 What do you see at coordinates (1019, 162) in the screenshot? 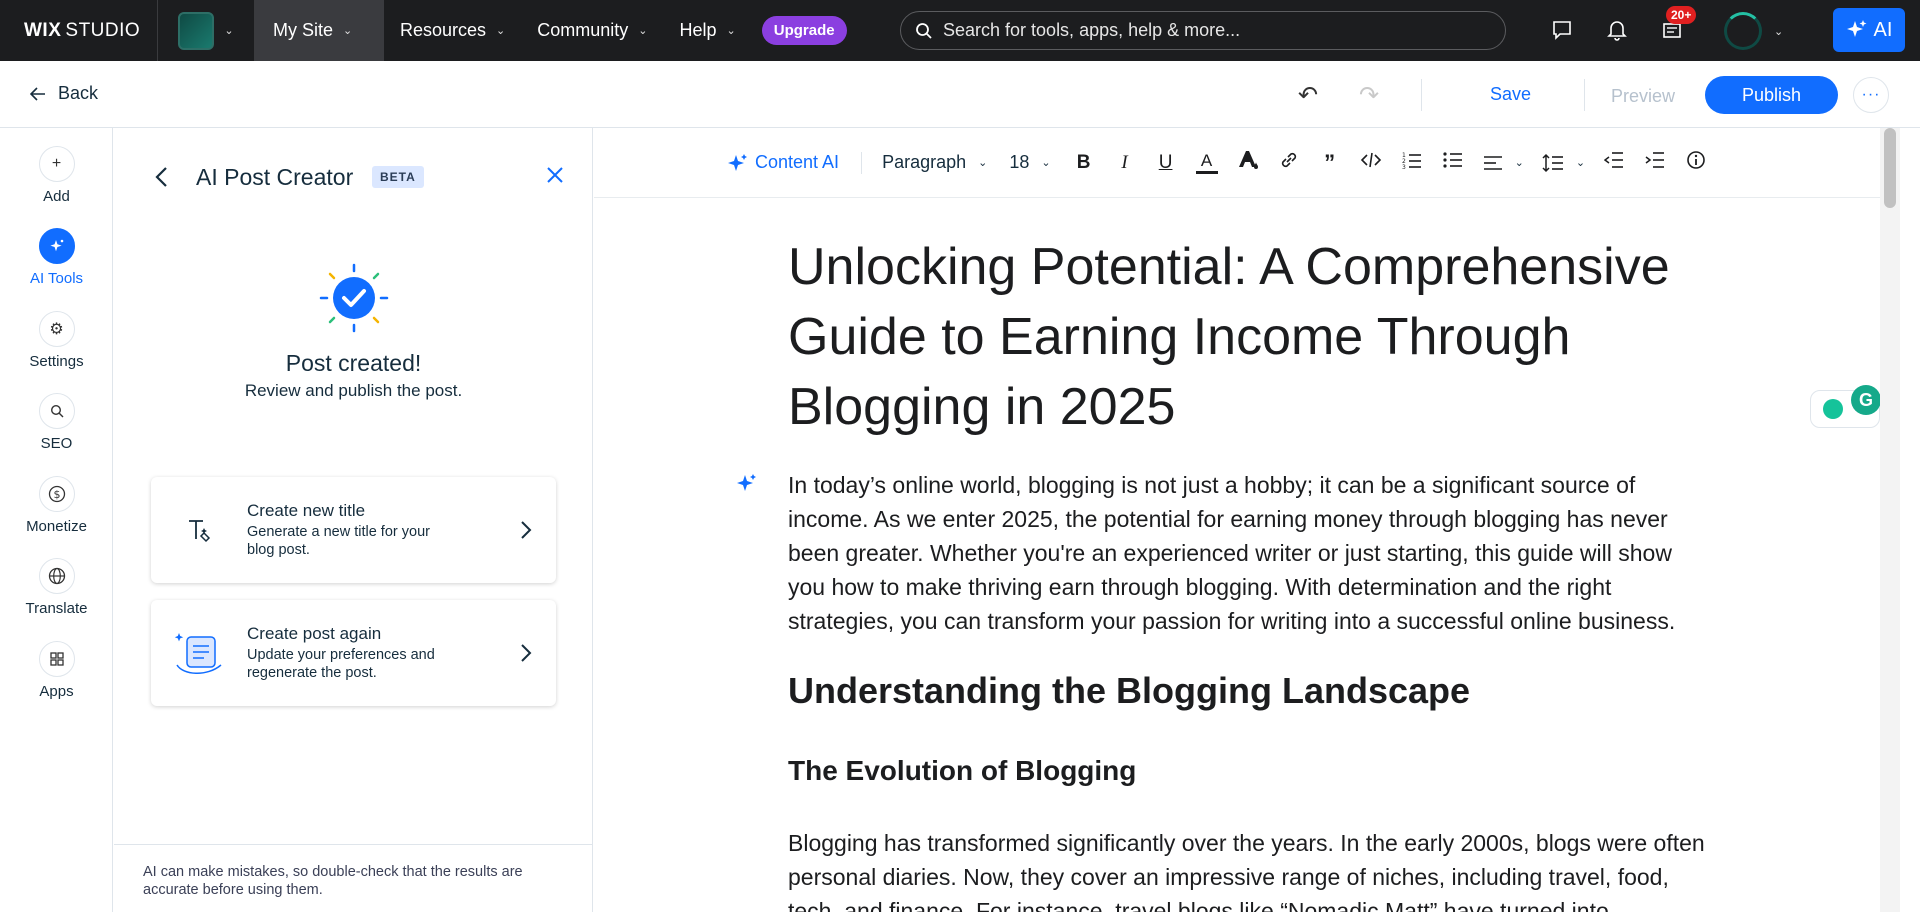
I see `font-size-value: 18` at bounding box center [1019, 162].